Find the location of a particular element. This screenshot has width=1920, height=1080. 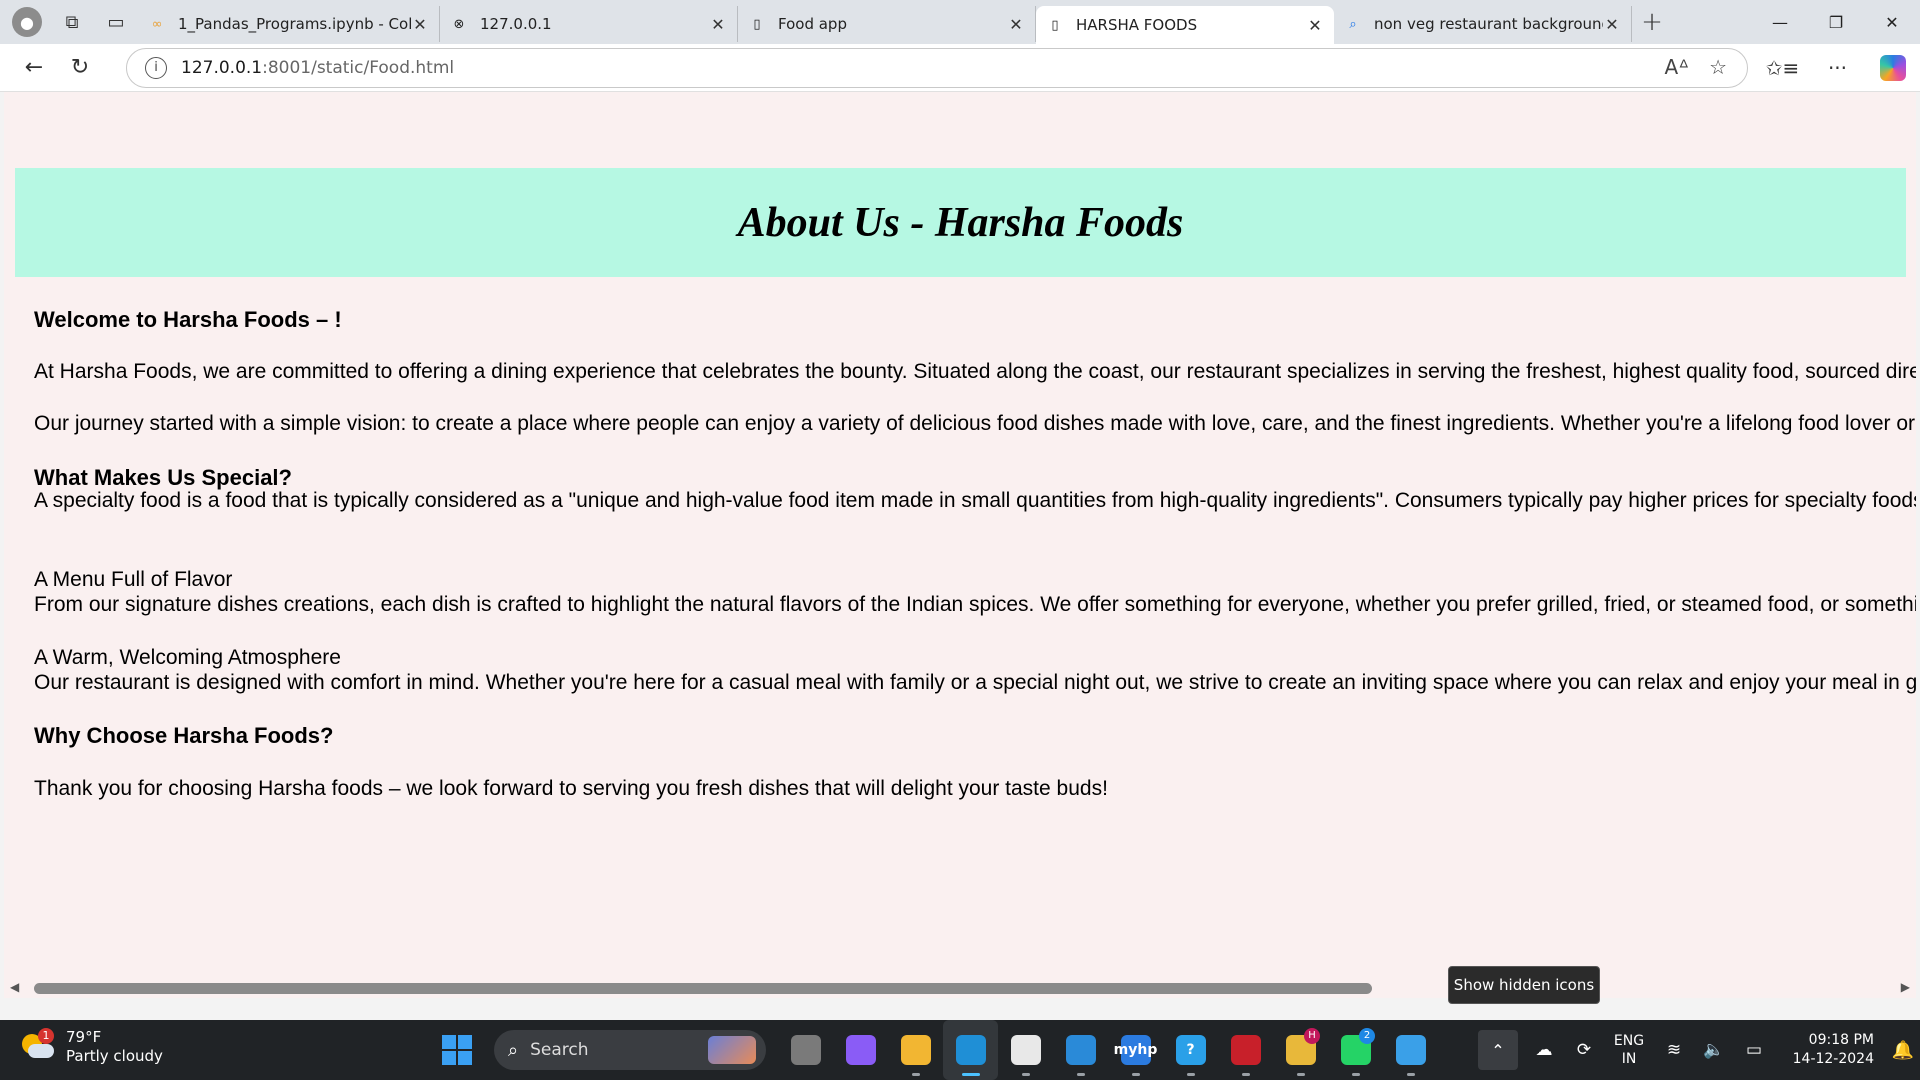

system-tray: ⌃ ☁ ⟳ ENG IN ≋ 🔈 ▭ 09:18 PM 14-12-2024 🔔 is located at coordinates (1699, 1050).